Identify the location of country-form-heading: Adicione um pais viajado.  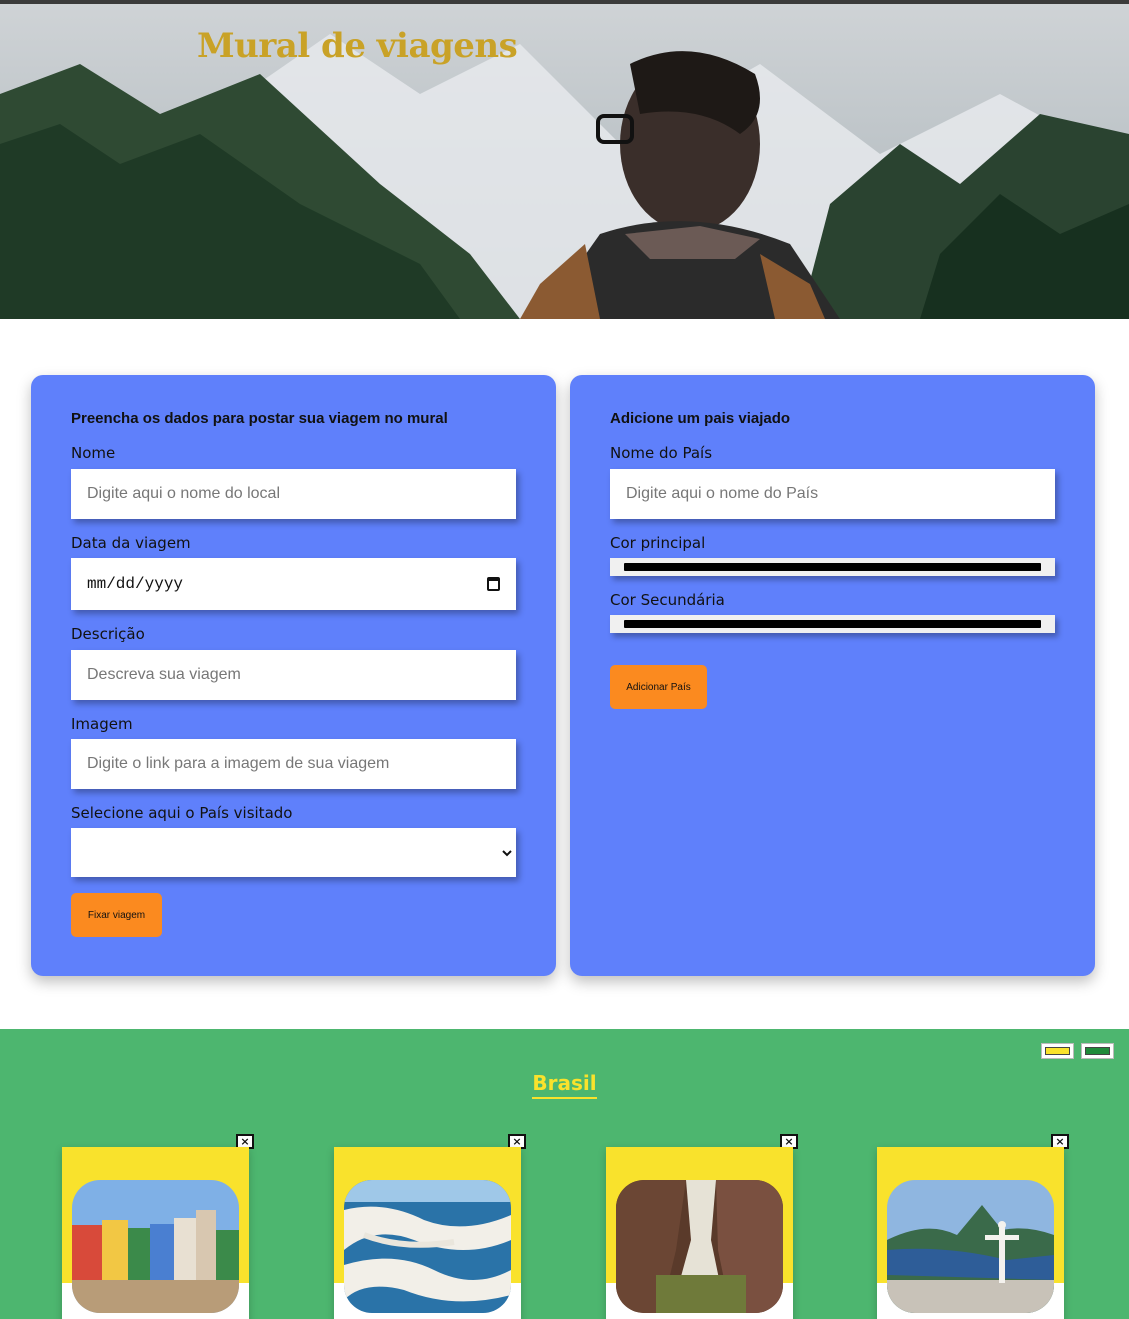
(700, 418).